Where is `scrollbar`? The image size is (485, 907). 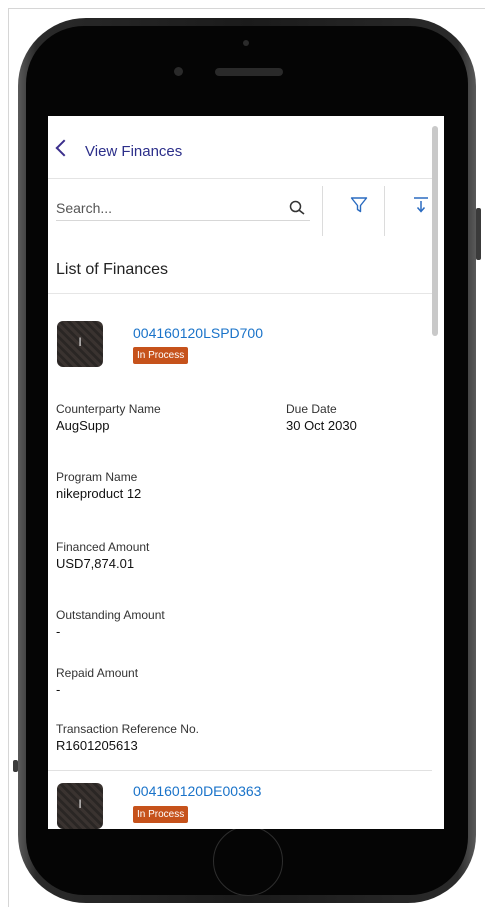
scrollbar is located at coordinates (435, 231).